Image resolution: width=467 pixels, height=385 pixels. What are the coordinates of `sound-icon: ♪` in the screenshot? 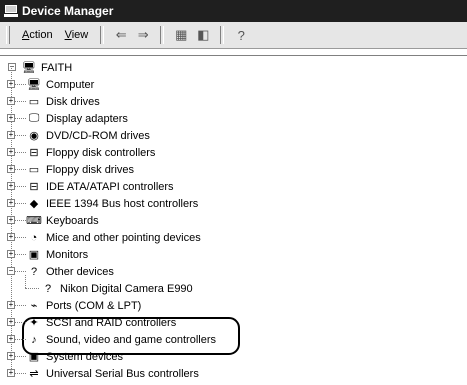 It's located at (34, 339).